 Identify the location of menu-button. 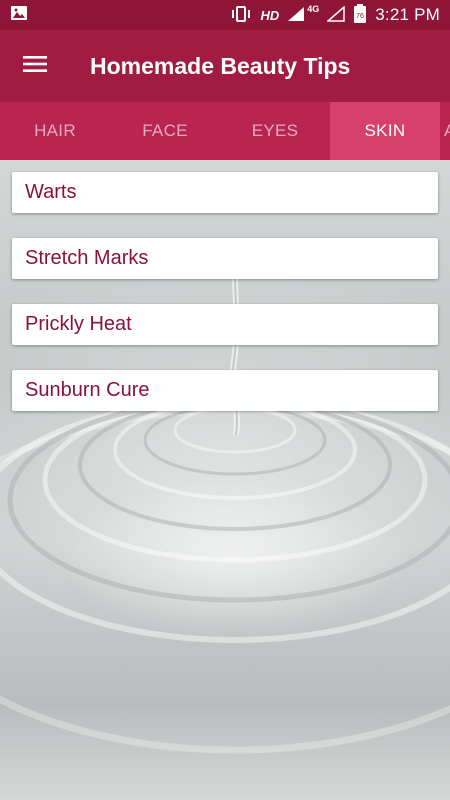
(35, 66).